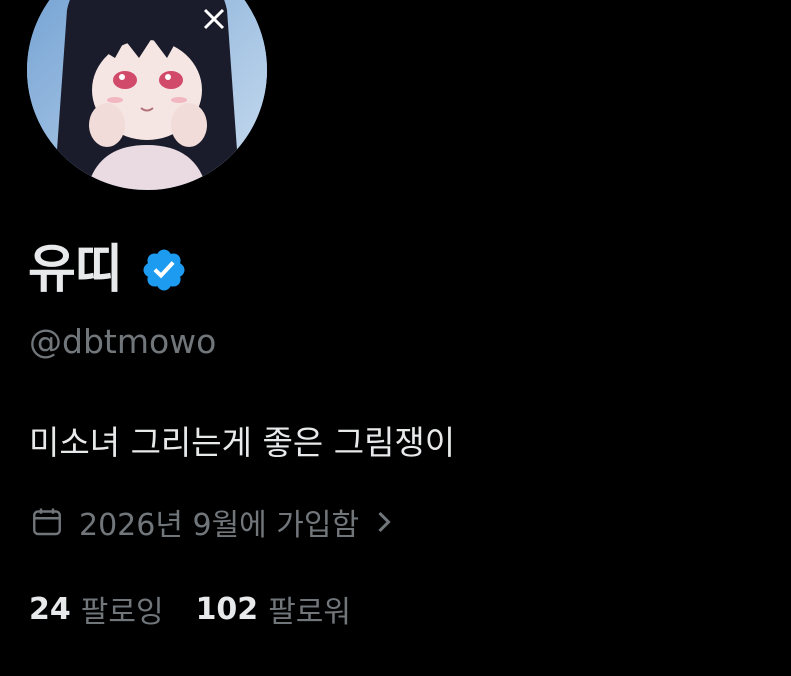 This screenshot has width=791, height=676. What do you see at coordinates (47, 522) in the screenshot?
I see `calendar-icon` at bounding box center [47, 522].